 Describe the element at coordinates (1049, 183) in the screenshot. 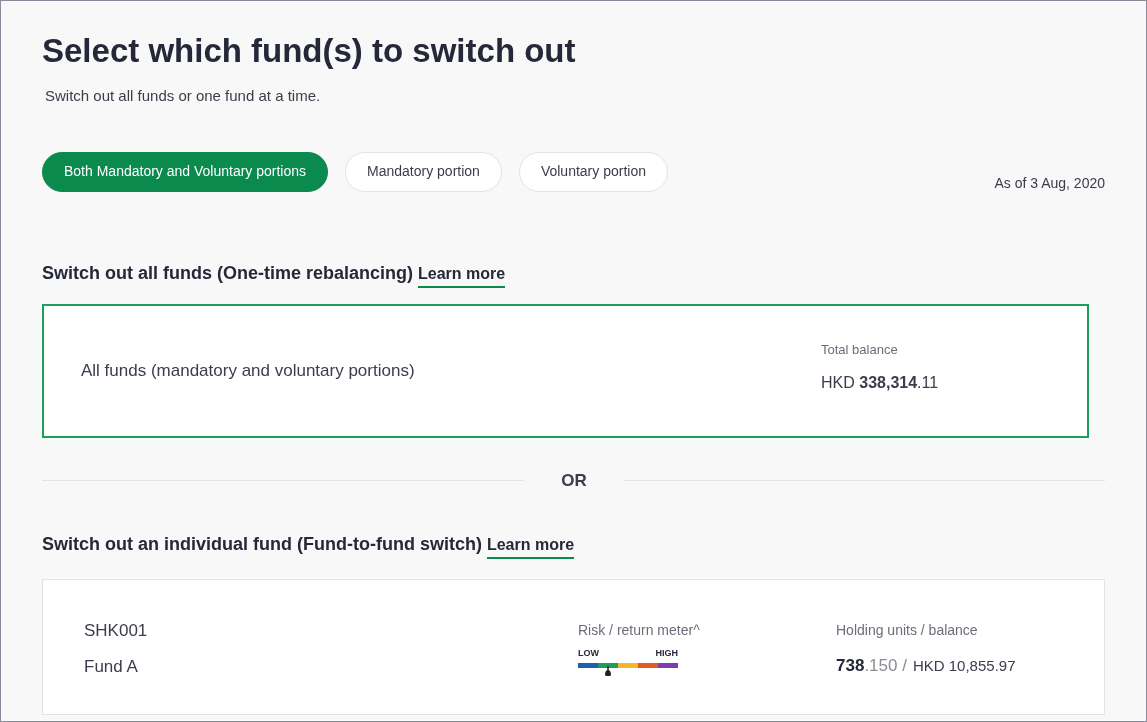

I see `as-of-date: As of 3 Aug, 2020` at that location.